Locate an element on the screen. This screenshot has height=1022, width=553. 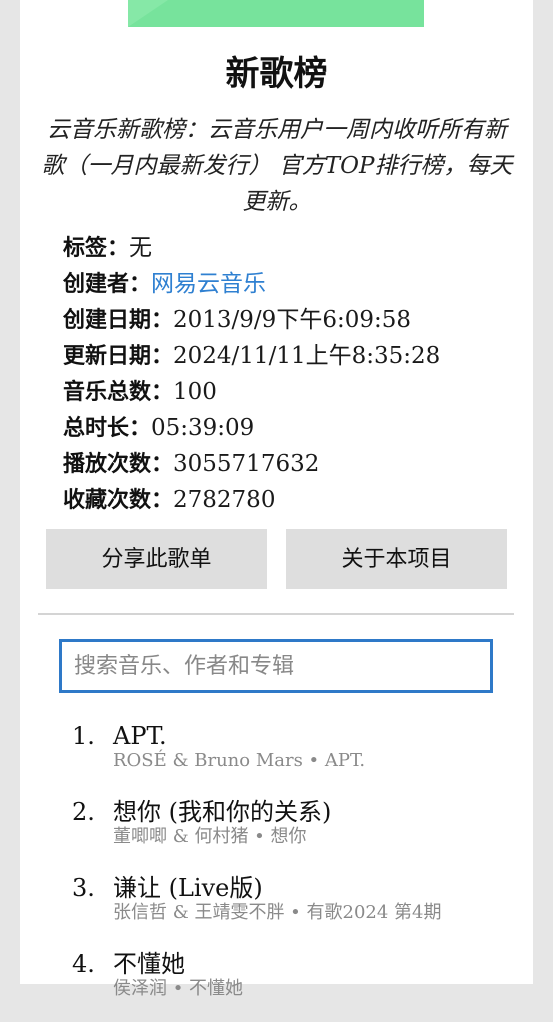
section-divider is located at coordinates (276, 614).